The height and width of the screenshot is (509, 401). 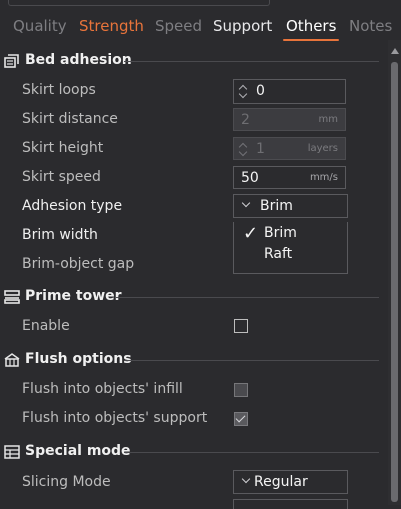 I want to click on skirt-loops-spinbox: 0, so click(x=289, y=91).